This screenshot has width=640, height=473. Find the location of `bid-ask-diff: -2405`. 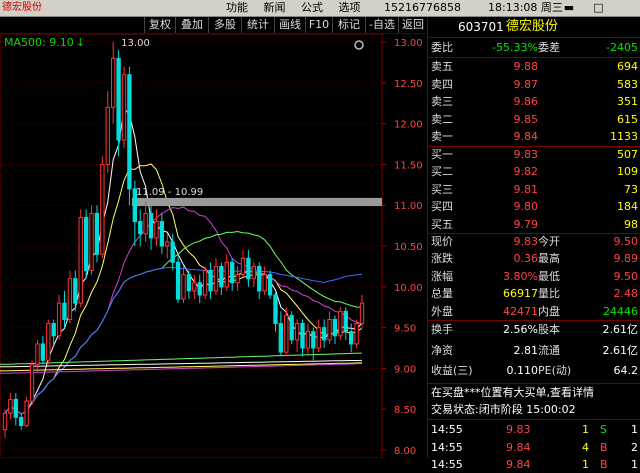

bid-ask-diff: -2405 is located at coordinates (622, 47).